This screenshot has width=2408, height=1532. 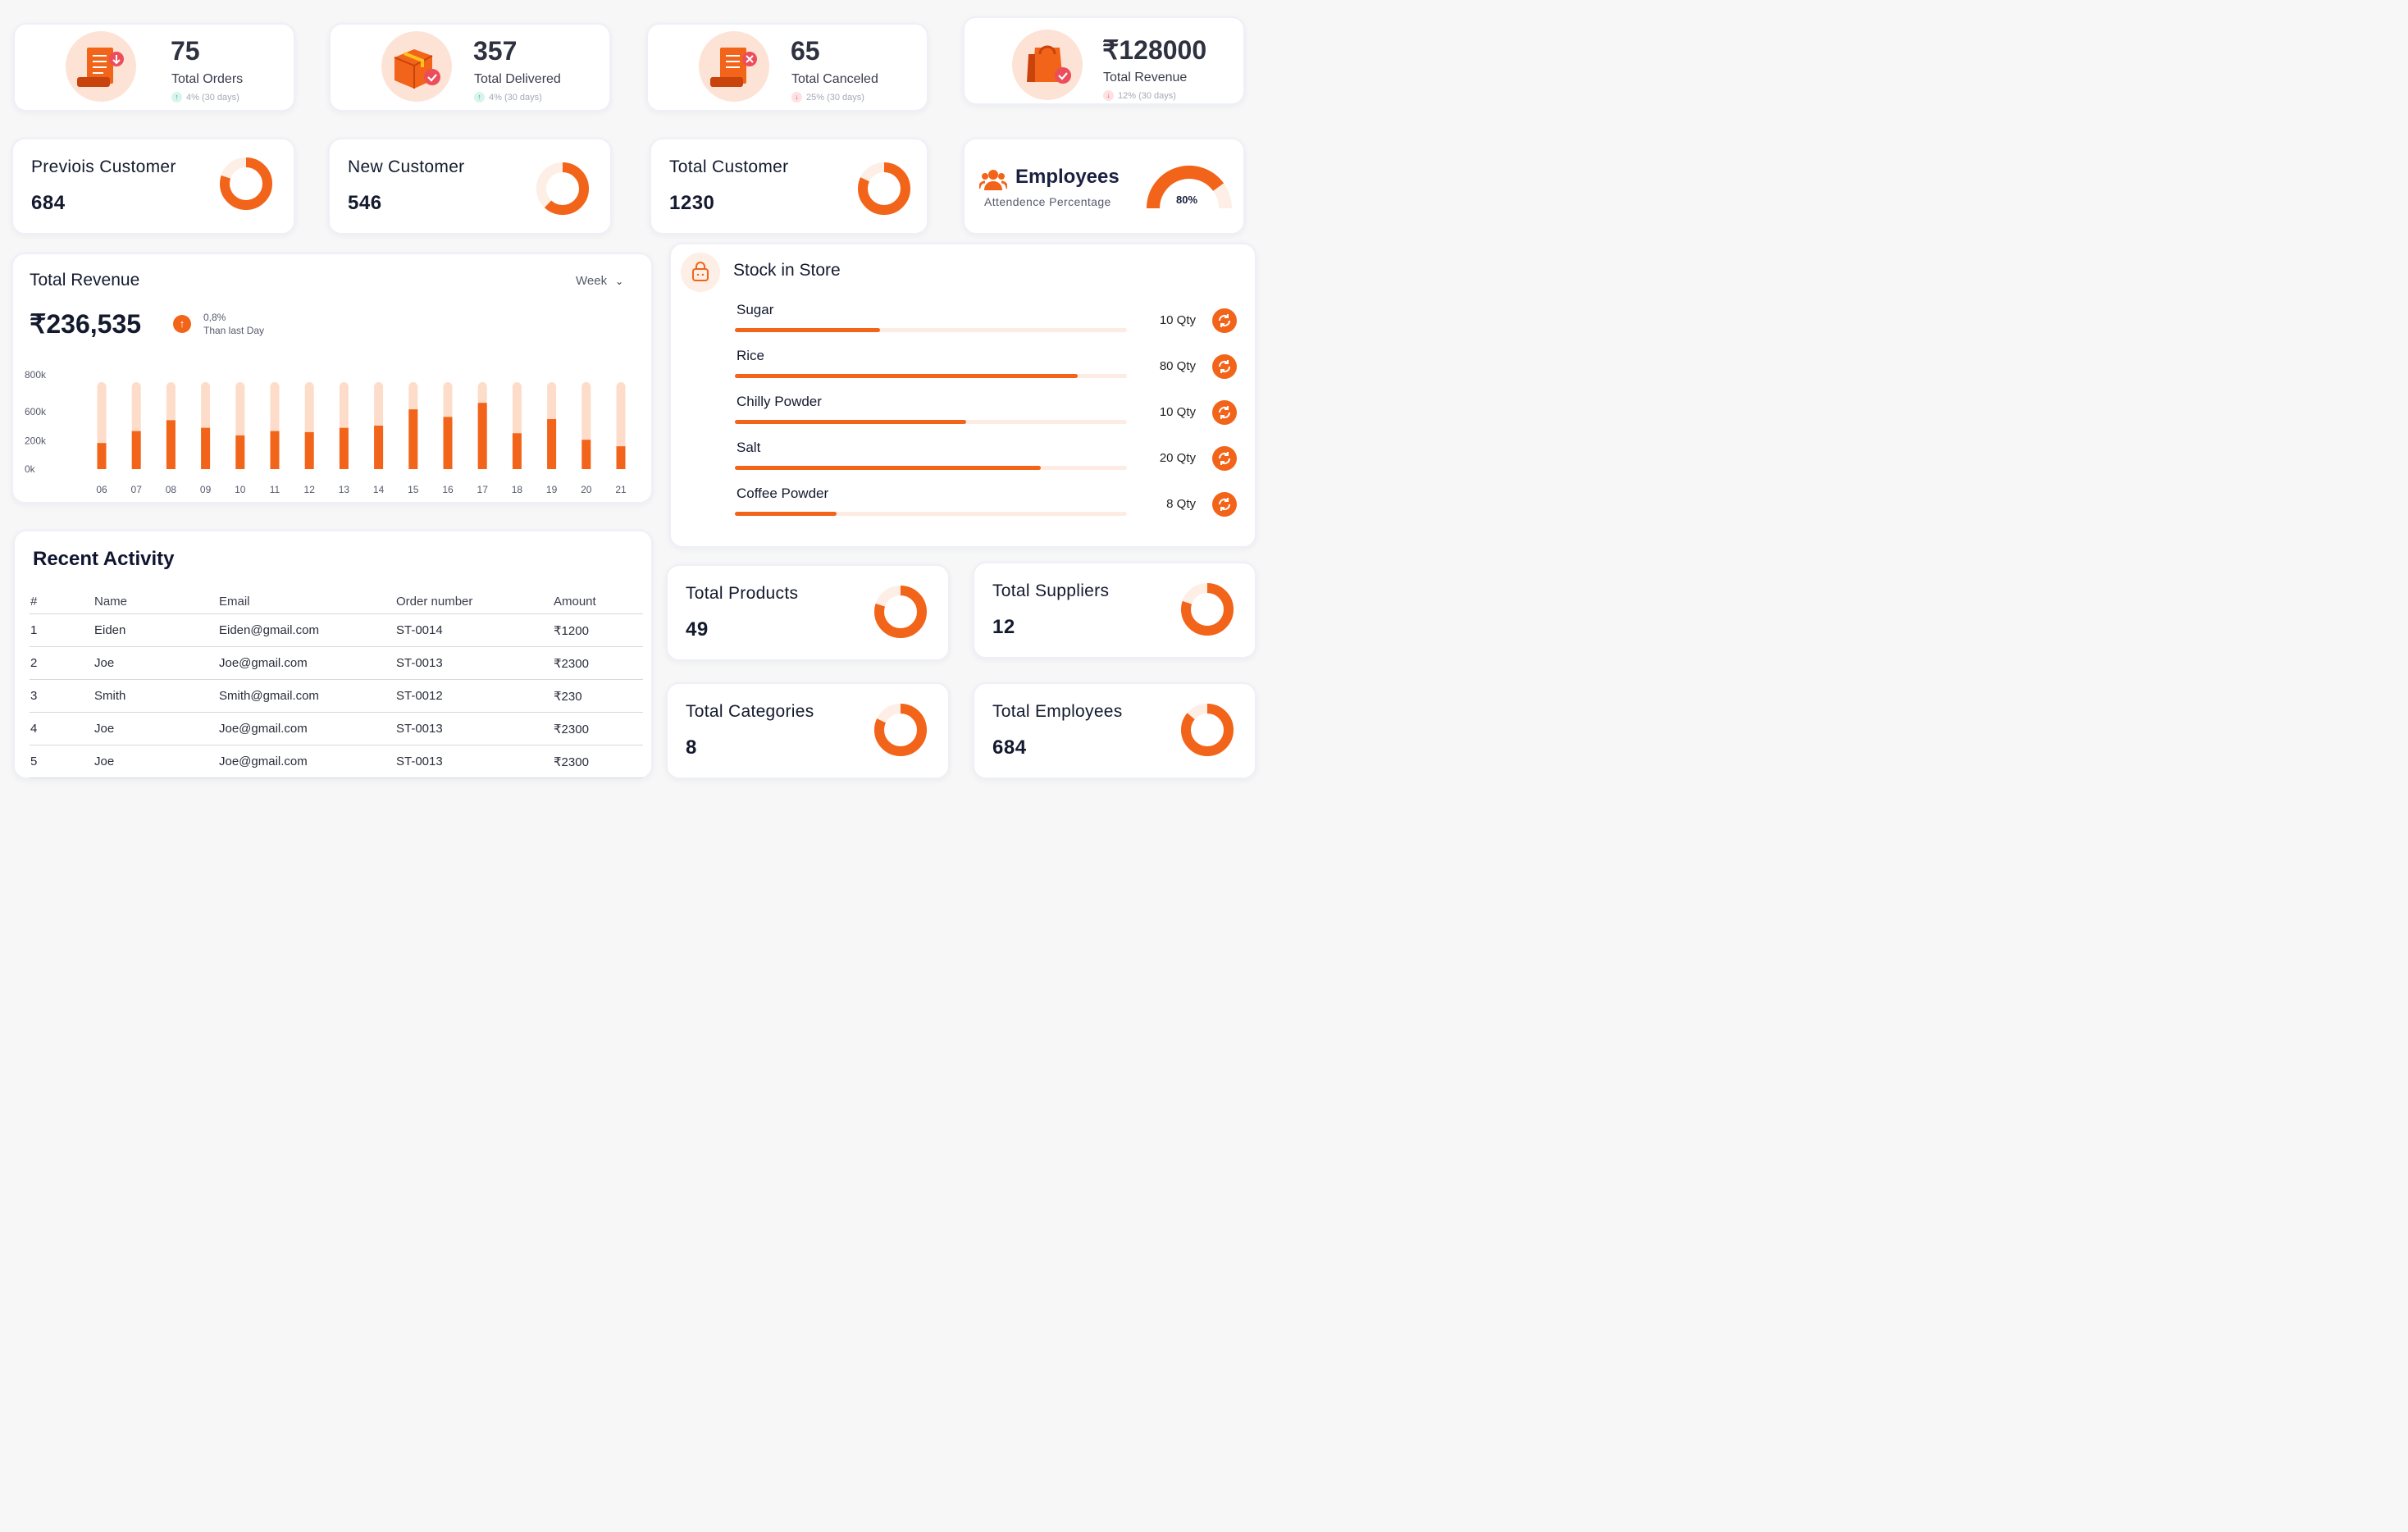 What do you see at coordinates (61, 663) in the screenshot?
I see `table-cell: 2` at bounding box center [61, 663].